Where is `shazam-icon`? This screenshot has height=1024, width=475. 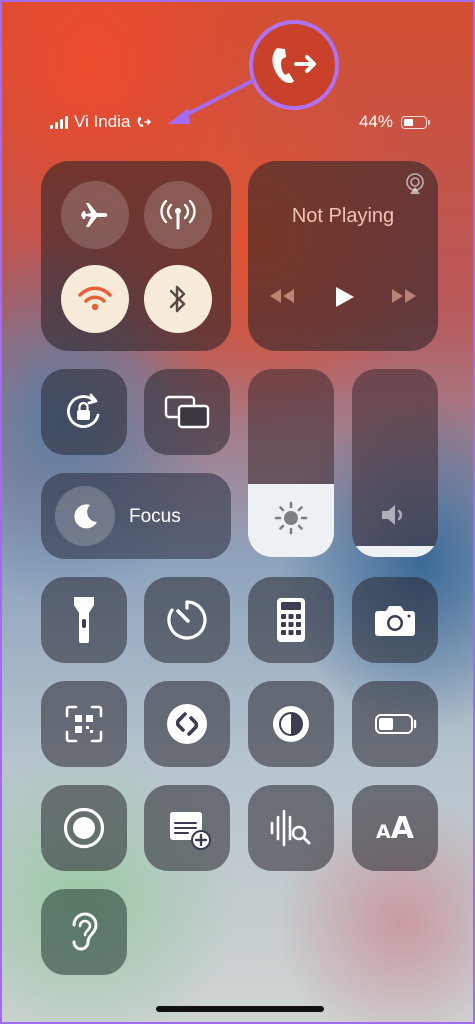
shazam-icon is located at coordinates (187, 724).